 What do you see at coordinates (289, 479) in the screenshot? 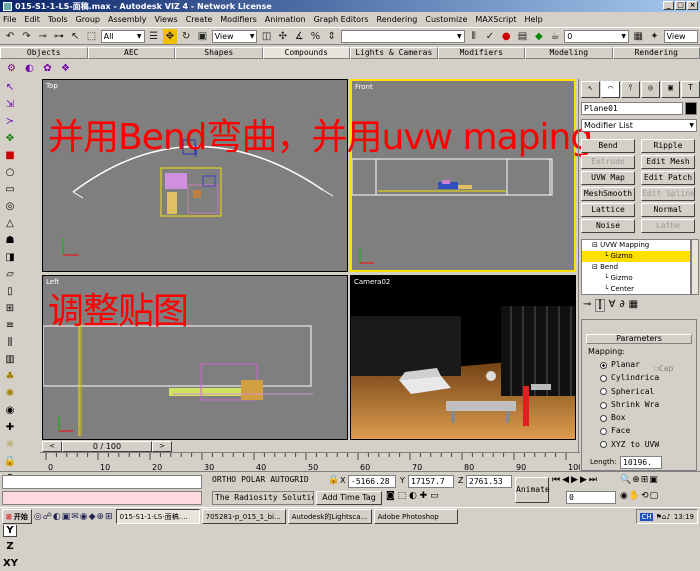
I see `mode-autogrid-button: AUTOGRID` at bounding box center [289, 479].